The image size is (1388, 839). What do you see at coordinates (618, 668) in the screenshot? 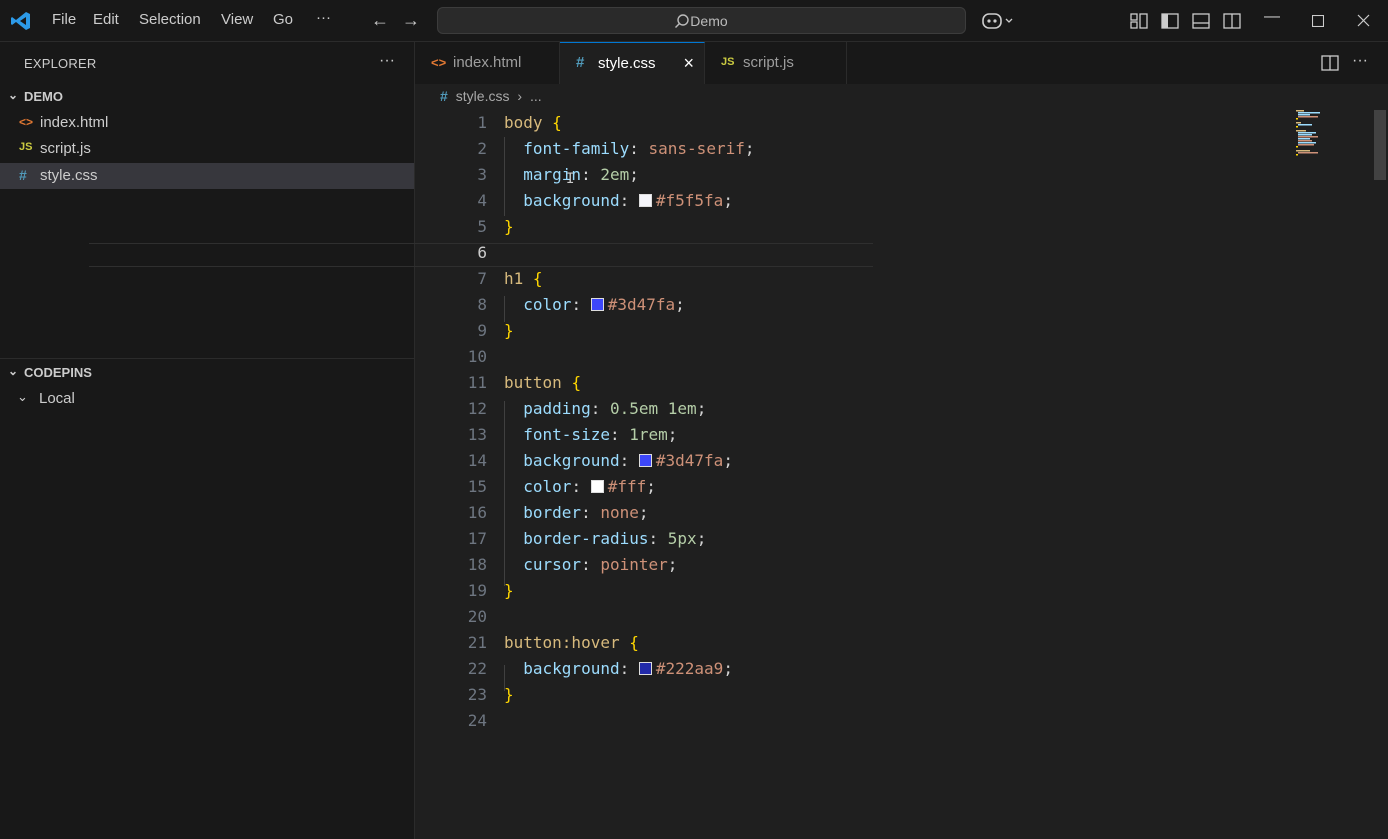
I see `code-line: background: #222aa9;` at bounding box center [618, 668].